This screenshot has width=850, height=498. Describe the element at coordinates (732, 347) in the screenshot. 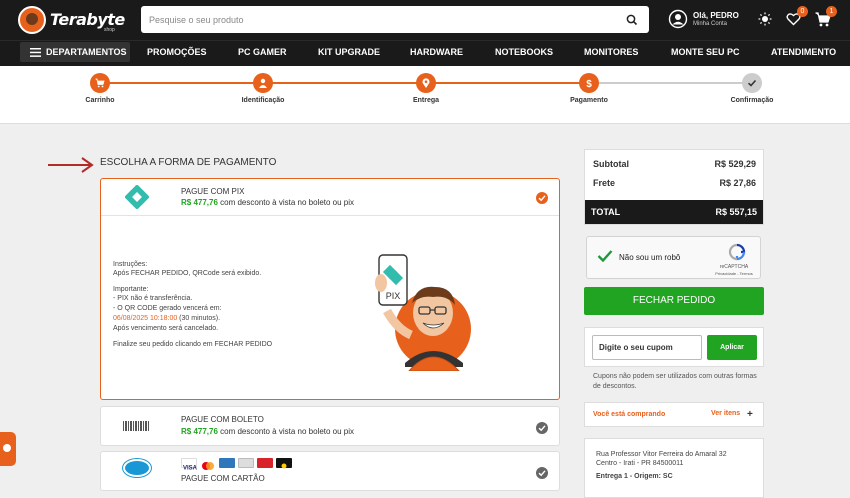

I see `apply-coupon-button: Aplicar` at that location.